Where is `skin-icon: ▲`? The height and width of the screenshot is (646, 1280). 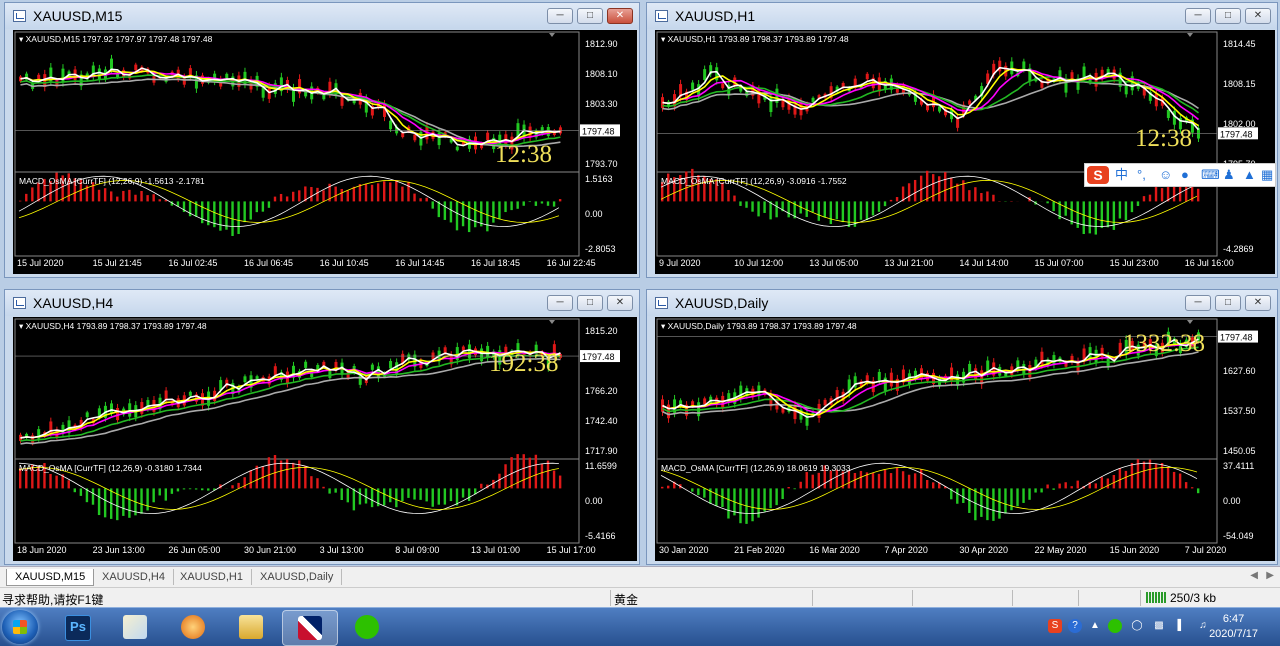 skin-icon: ▲ is located at coordinates (1249, 175).